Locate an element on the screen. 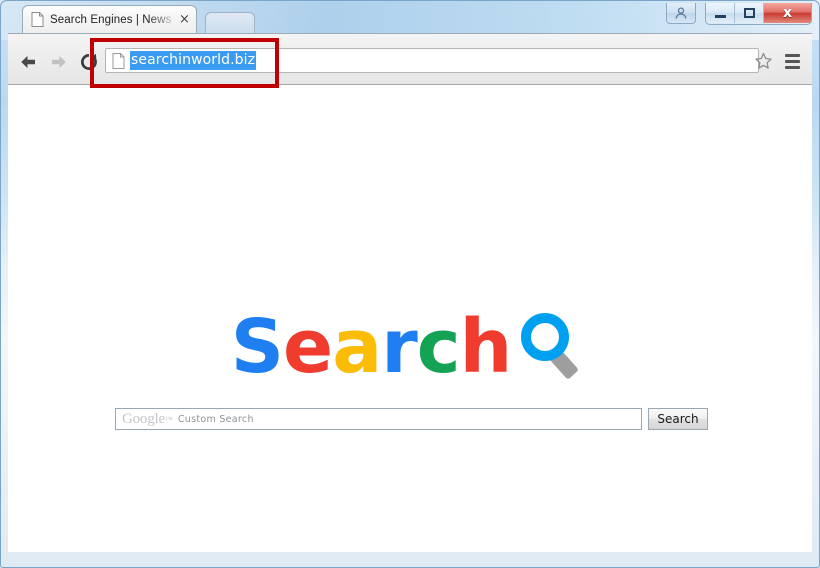  magnifier-icon is located at coordinates (552, 346).